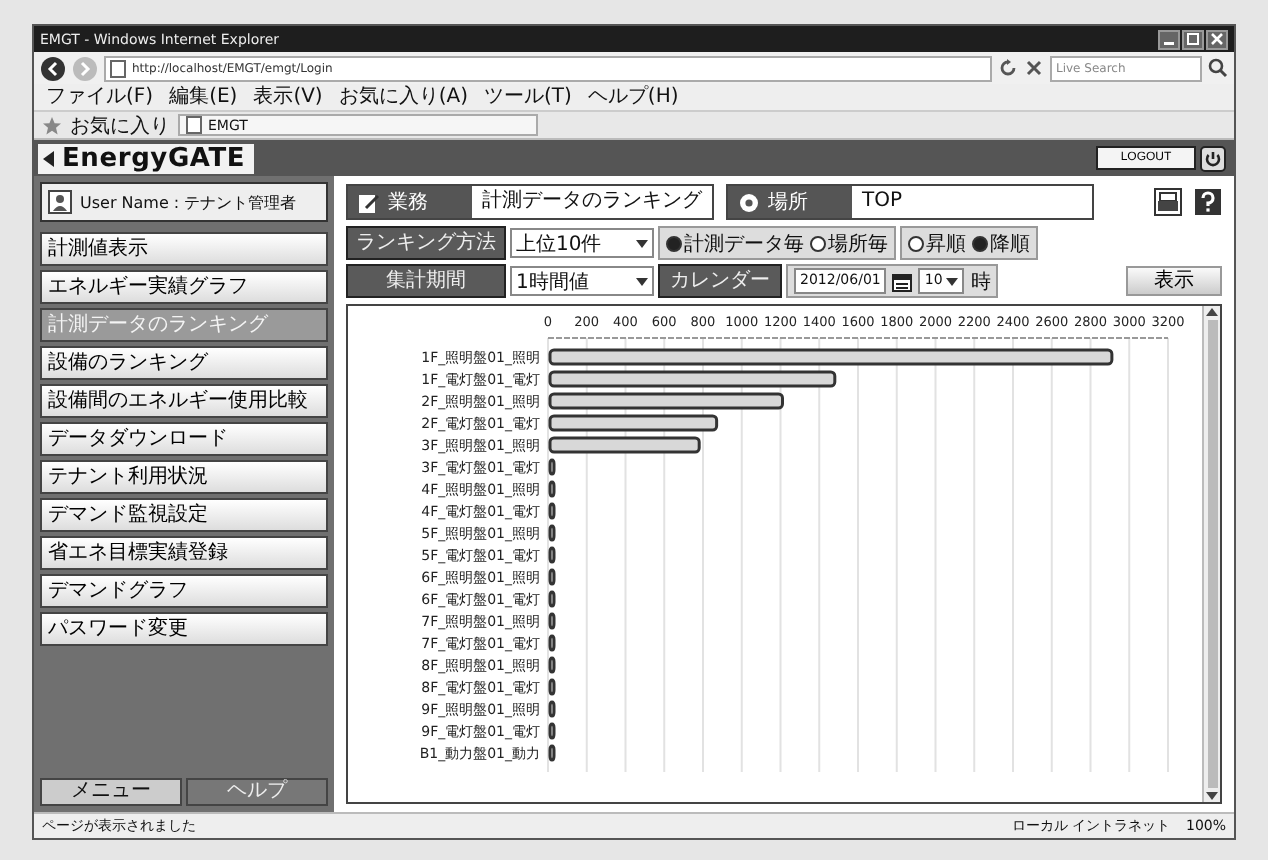 This screenshot has height=860, width=1268. Describe the element at coordinates (184, 591) in the screenshot. I see `sidebar-item: デマンドグラフ` at that location.